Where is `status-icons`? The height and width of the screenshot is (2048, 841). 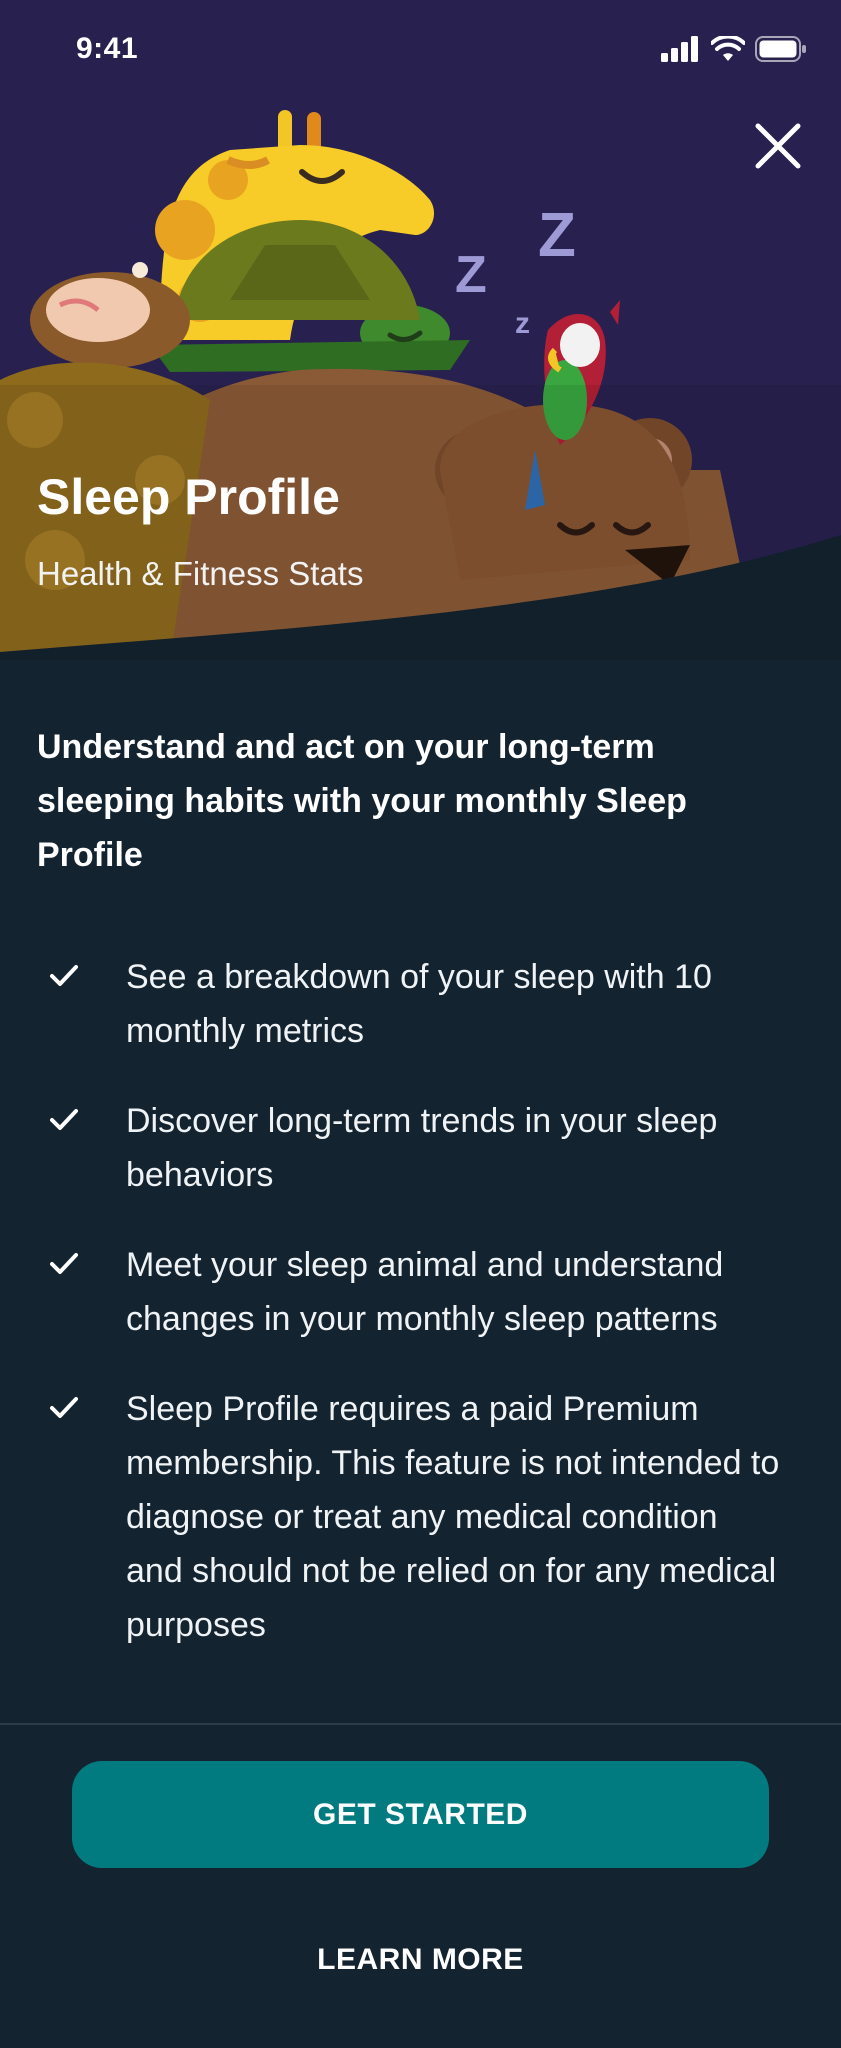 status-icons is located at coordinates (734, 49).